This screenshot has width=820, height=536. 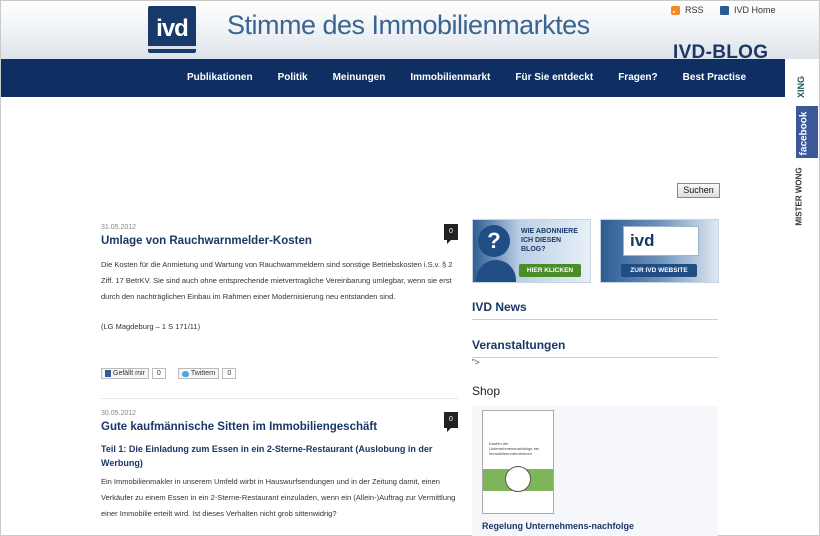 What do you see at coordinates (661, 241) in the screenshot?
I see `ivd-website-thumbnail: ivd` at bounding box center [661, 241].